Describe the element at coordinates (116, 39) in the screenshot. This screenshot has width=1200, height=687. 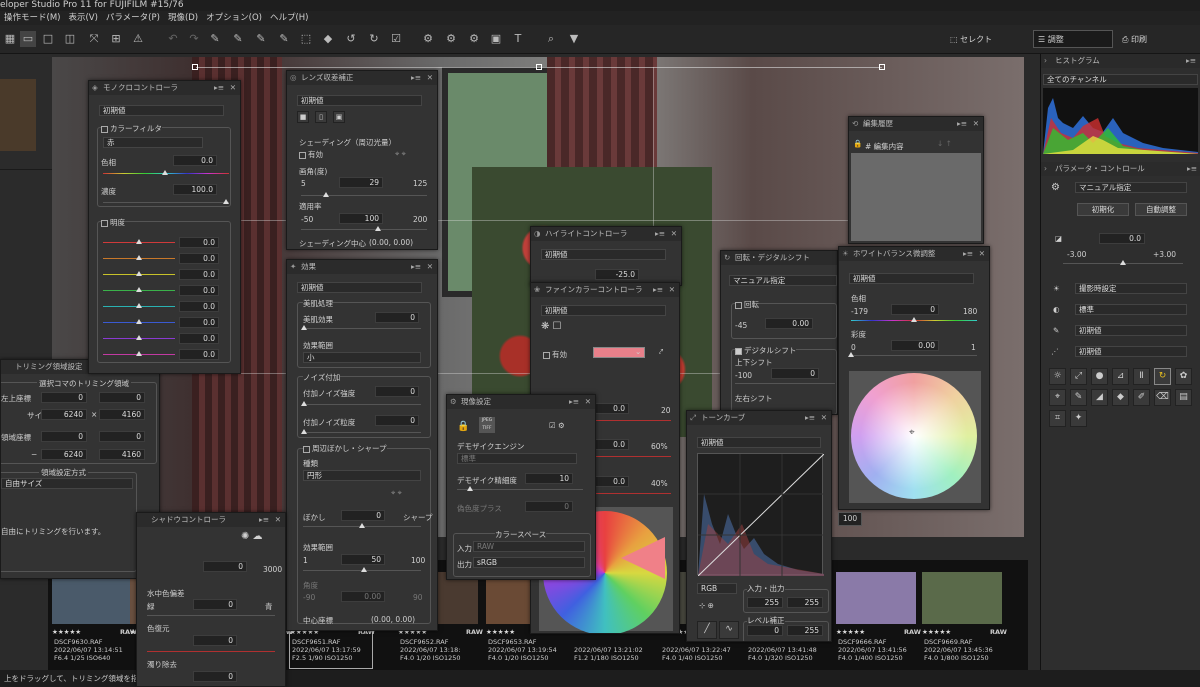
I see `split-icon: ⊞` at that location.